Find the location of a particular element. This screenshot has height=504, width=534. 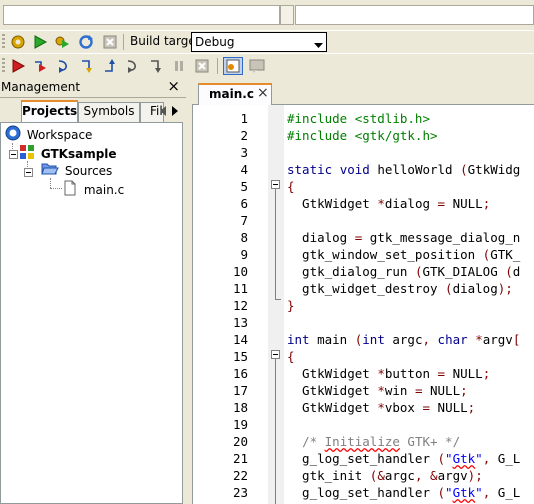

tab-symbols: Symbols is located at coordinates (109, 112).